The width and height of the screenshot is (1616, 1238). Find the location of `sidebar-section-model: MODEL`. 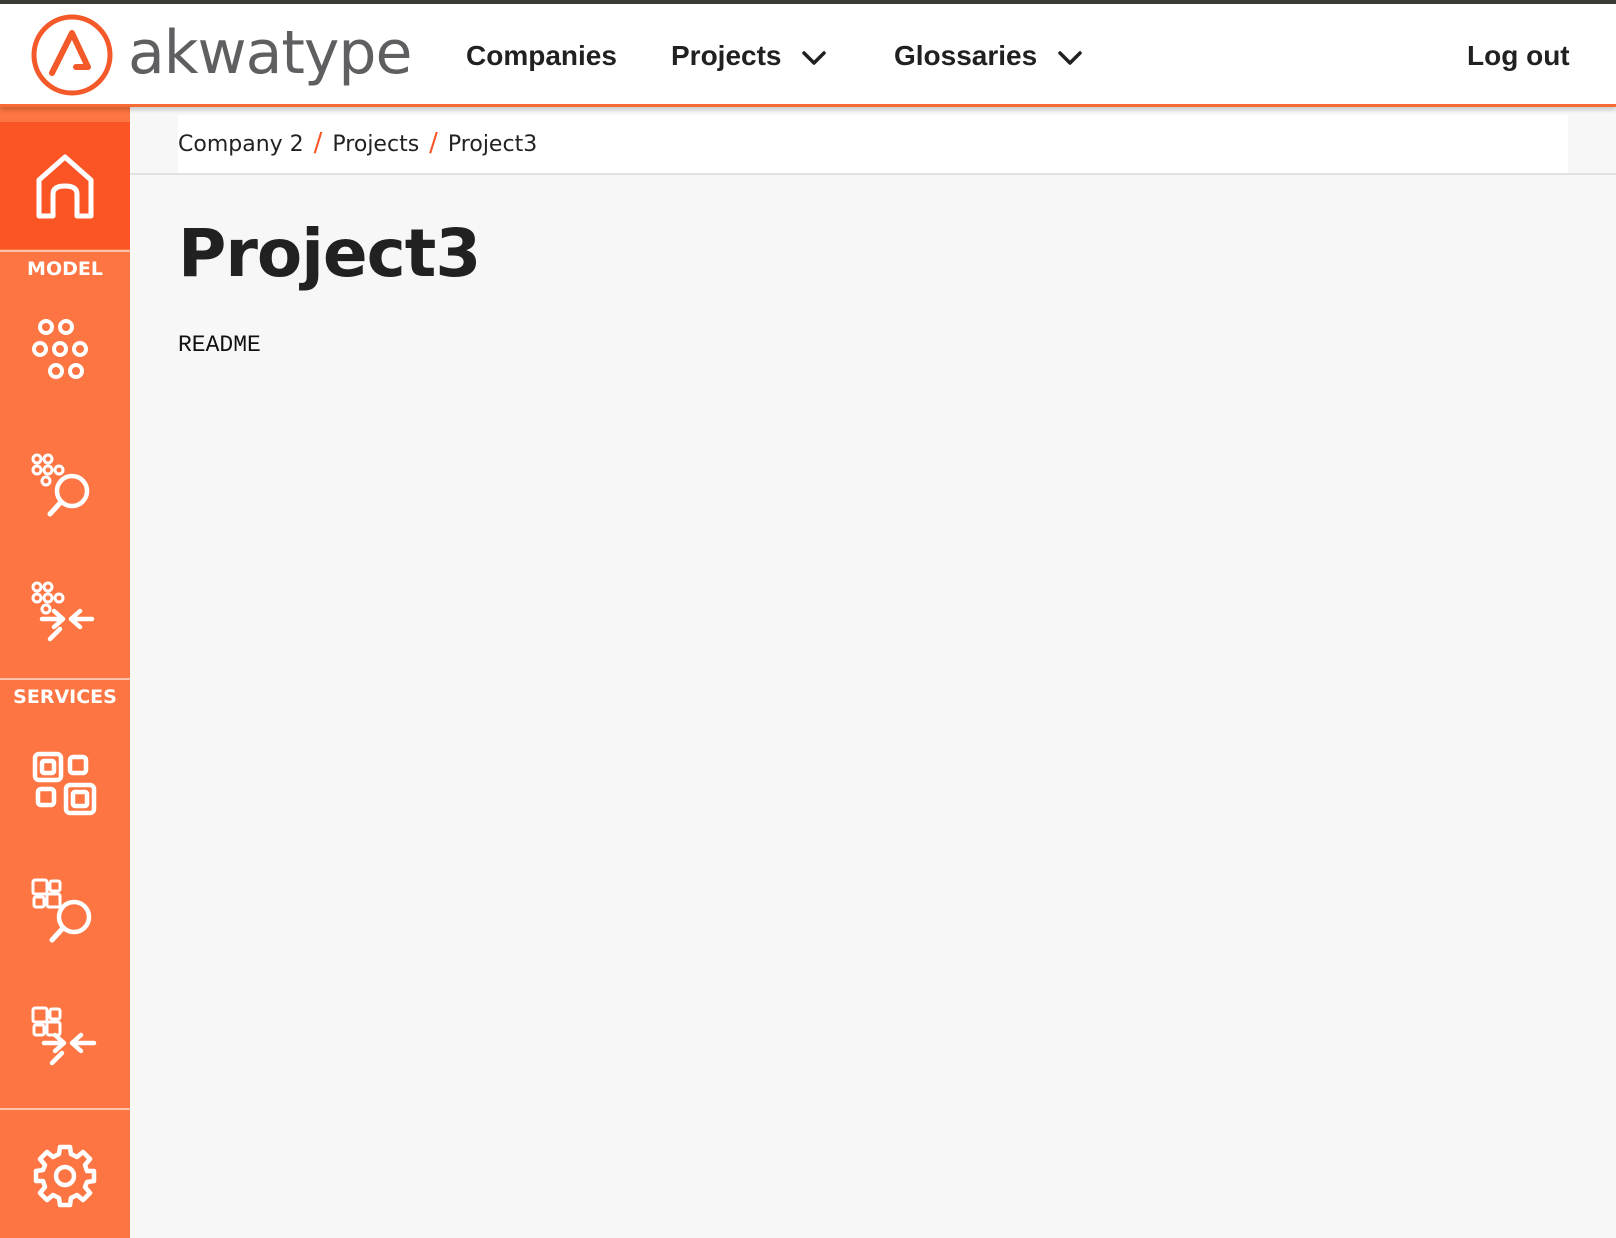

sidebar-section-model: MODEL is located at coordinates (65, 269).